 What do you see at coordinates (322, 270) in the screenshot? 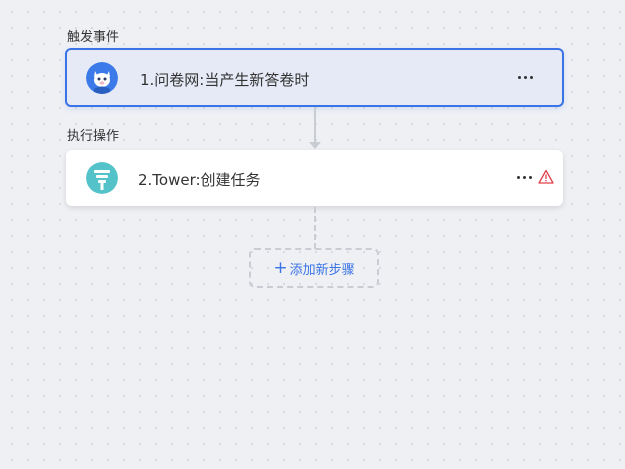
I see `add-step-label: 添加新步骤` at bounding box center [322, 270].